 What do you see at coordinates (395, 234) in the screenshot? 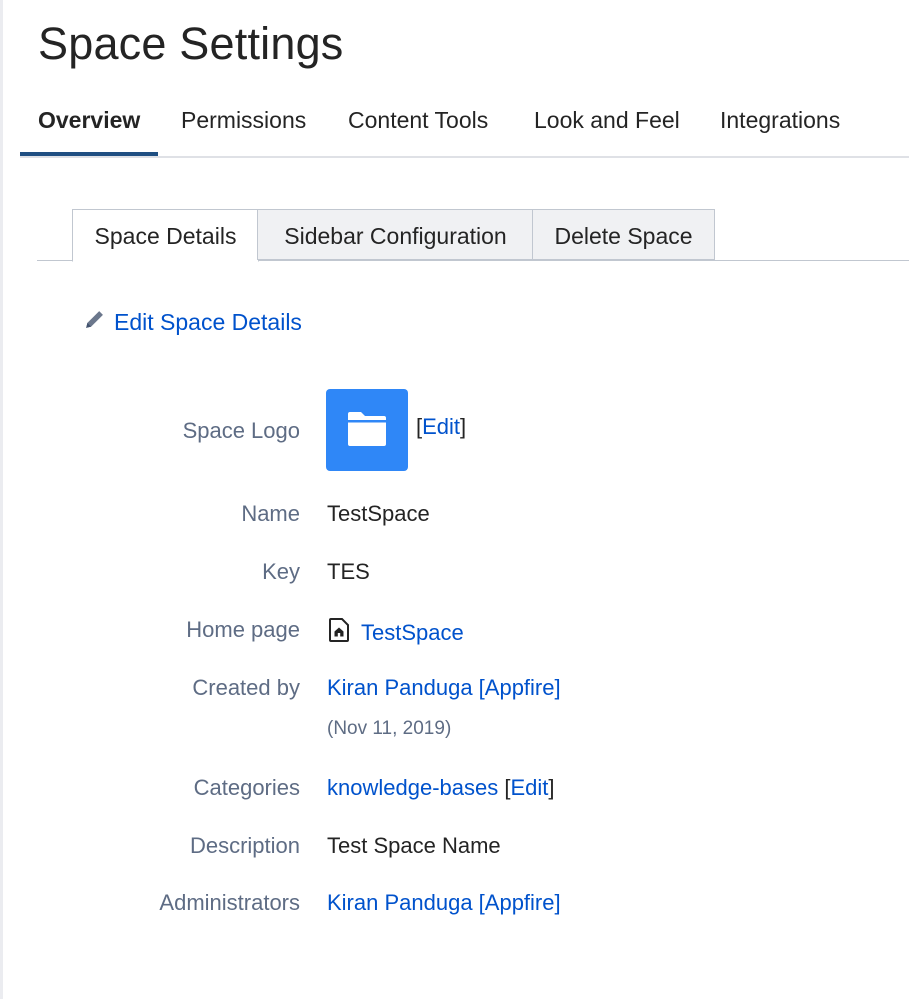
I see `subtab-sidebar-configuration: Sidebar Configuration` at bounding box center [395, 234].